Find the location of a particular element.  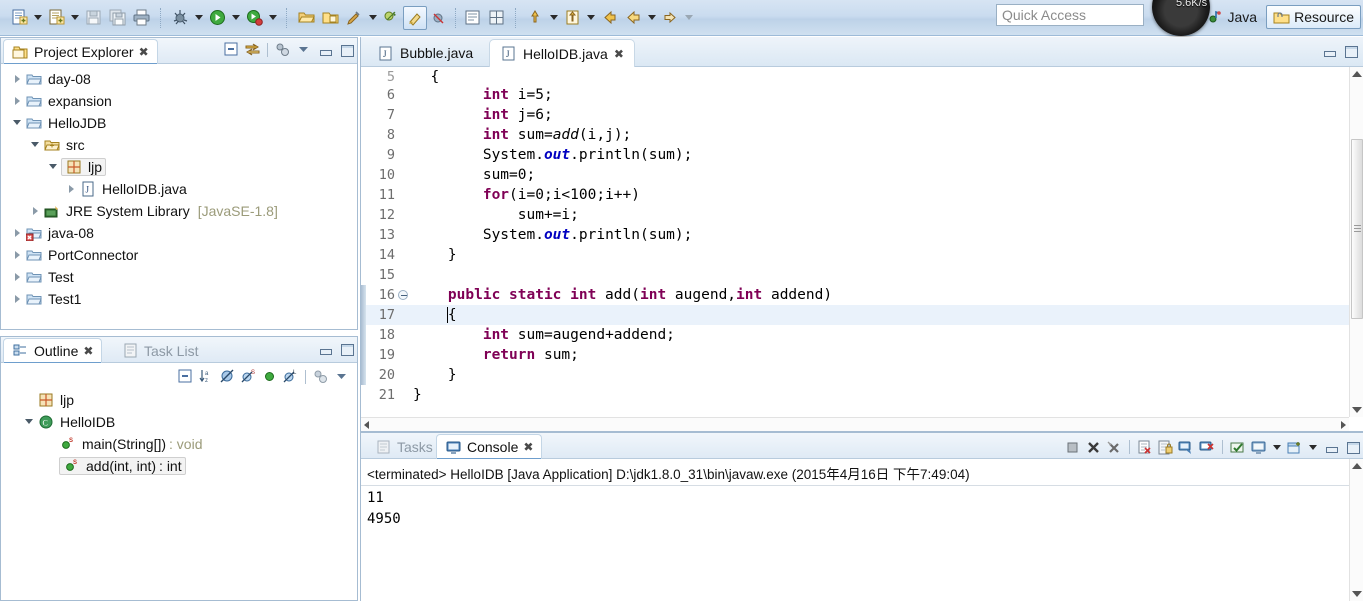

tree-item: PortConnector is located at coordinates (179, 255).